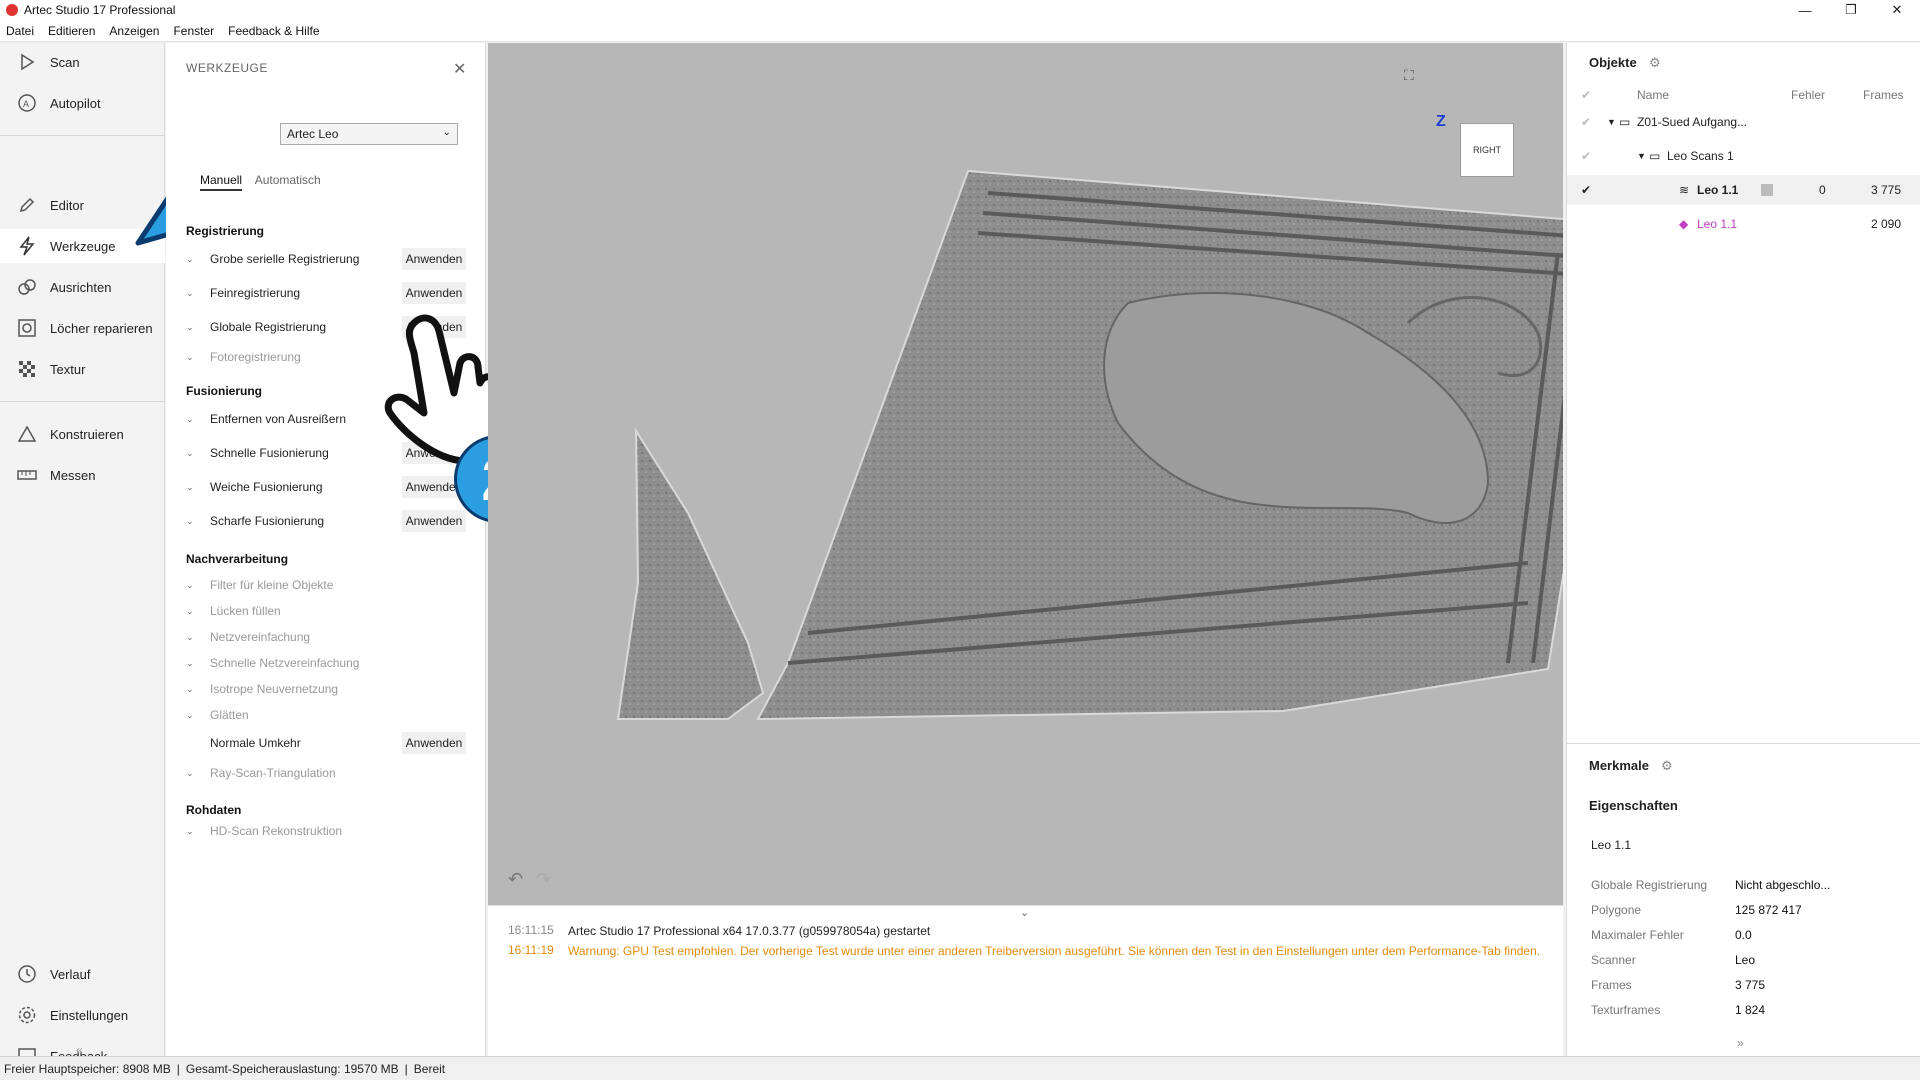  What do you see at coordinates (1409, 75) in the screenshot?
I see `fit-view-icon: ⛶` at bounding box center [1409, 75].